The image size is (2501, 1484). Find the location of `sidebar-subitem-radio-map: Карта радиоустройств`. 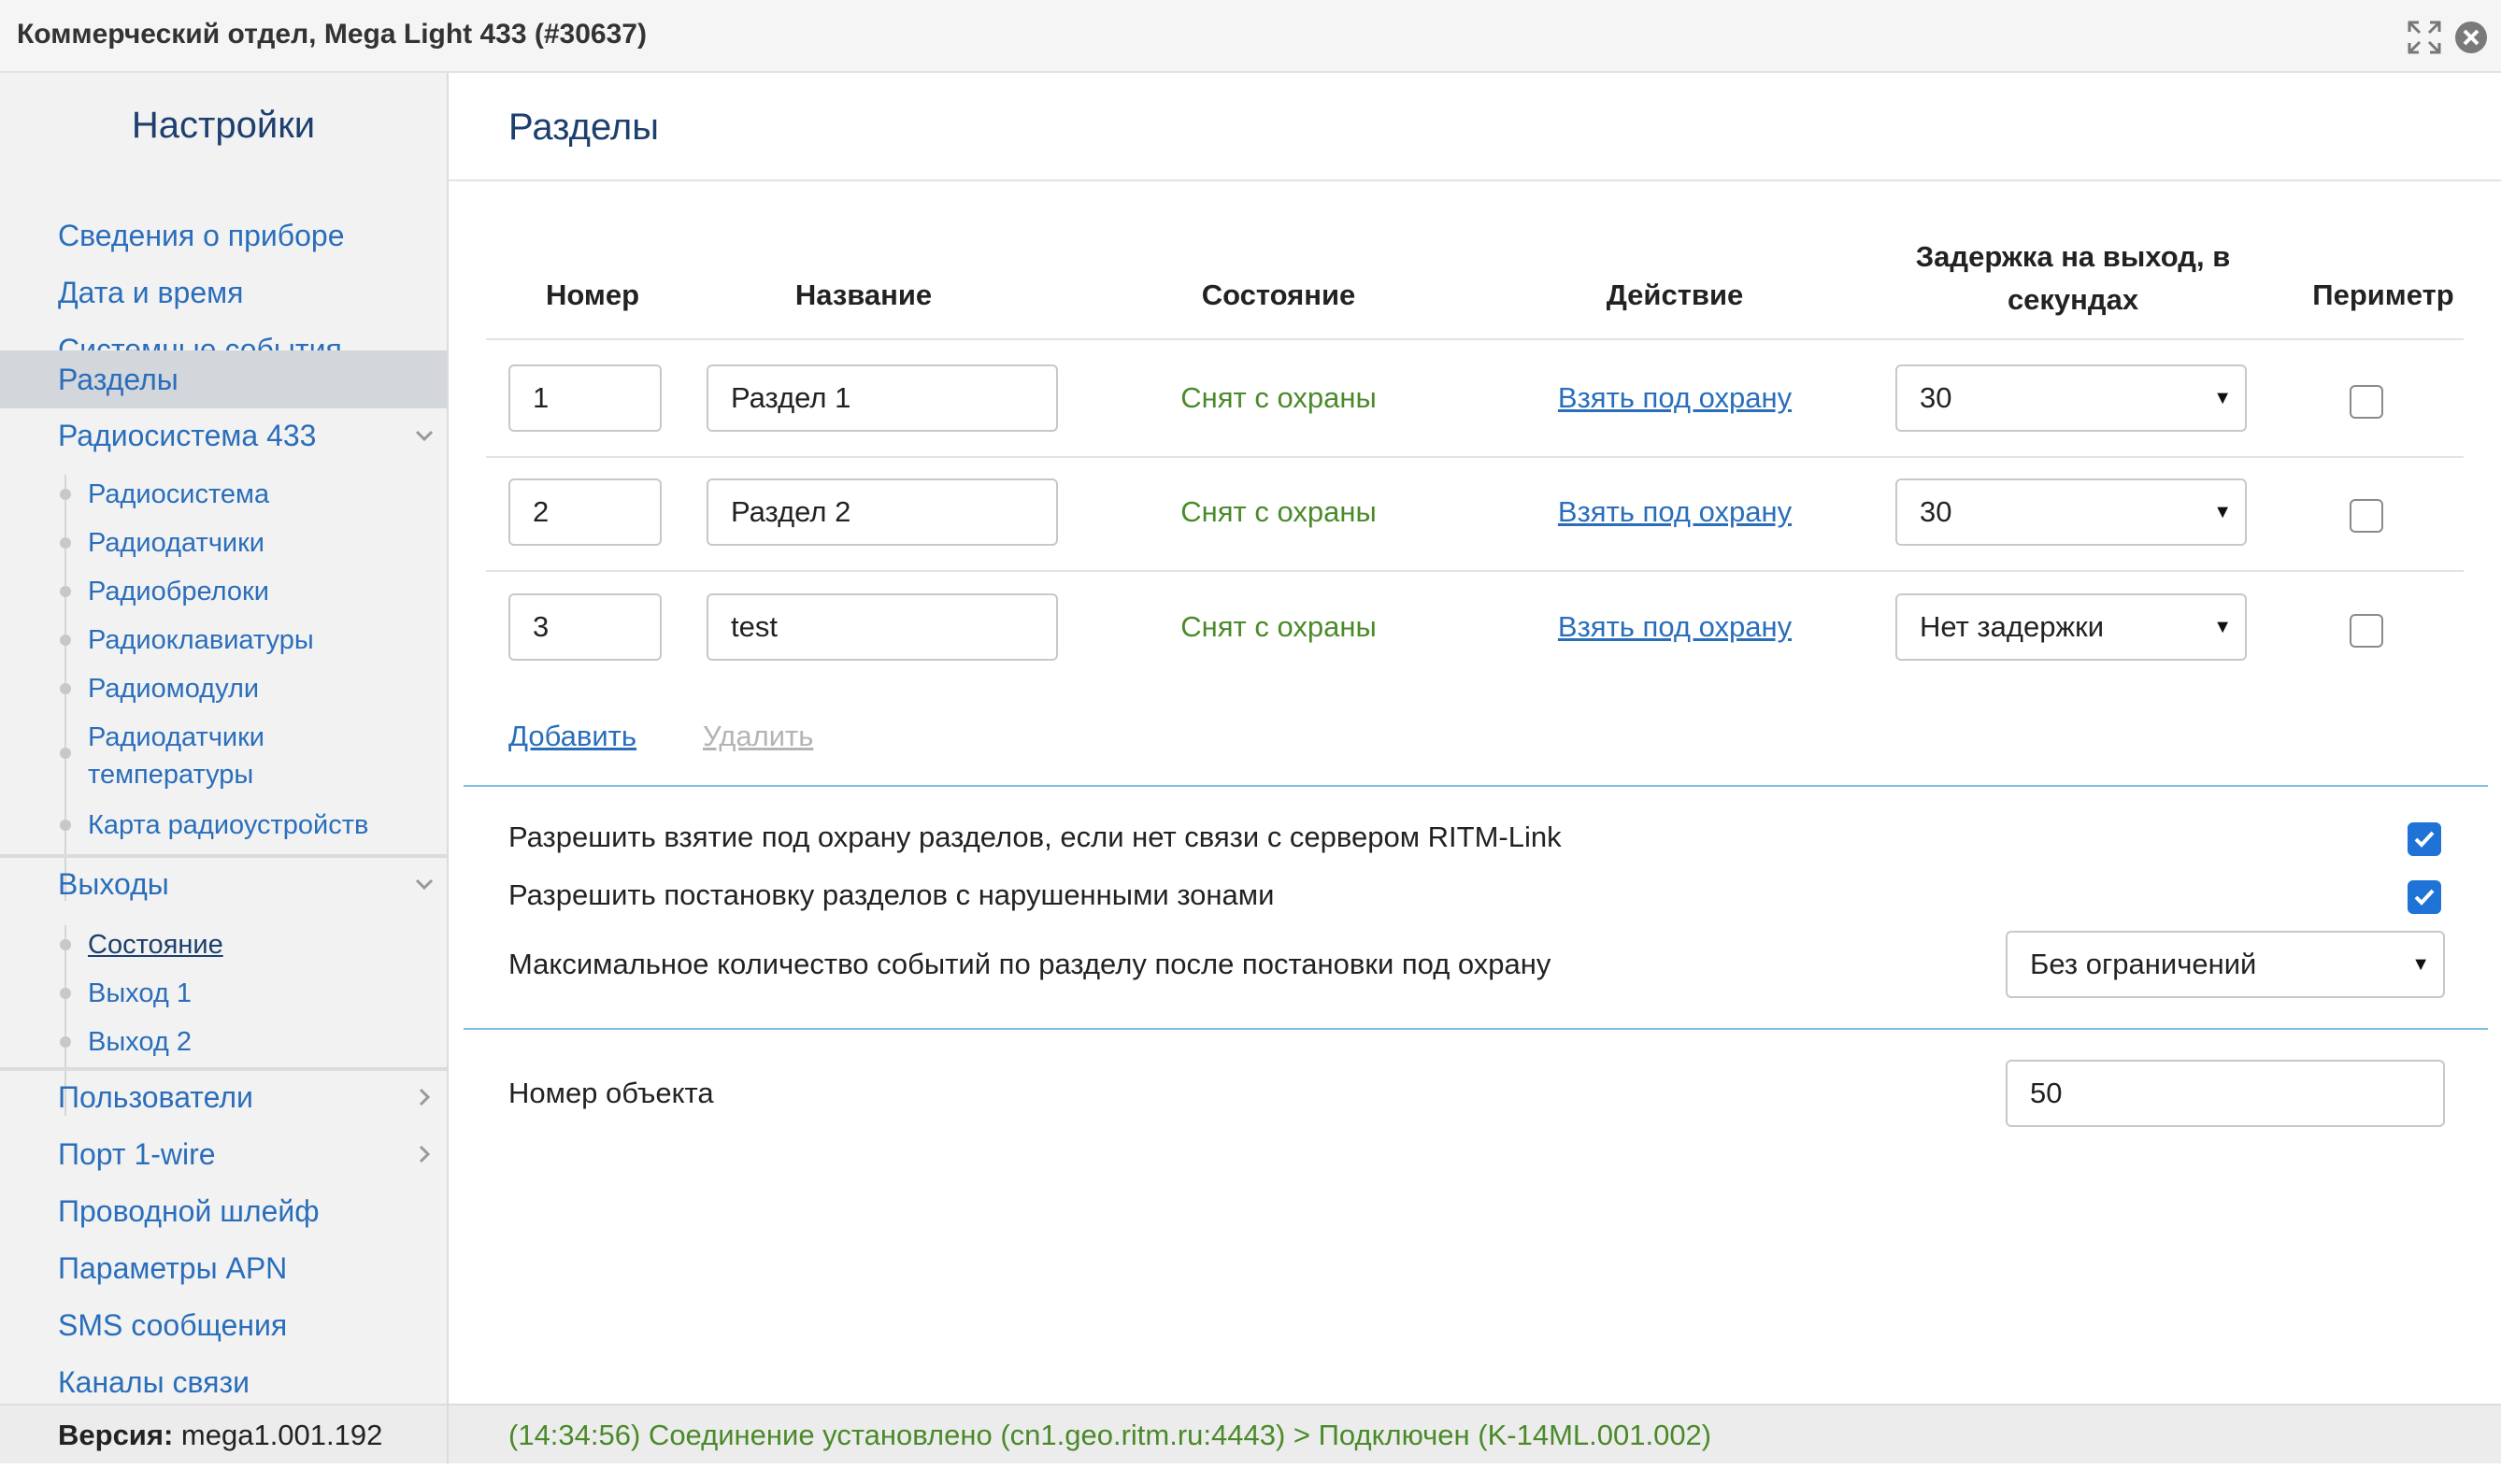

sidebar-subitem-radio-map: Карта радиоустройств is located at coordinates (223, 825).